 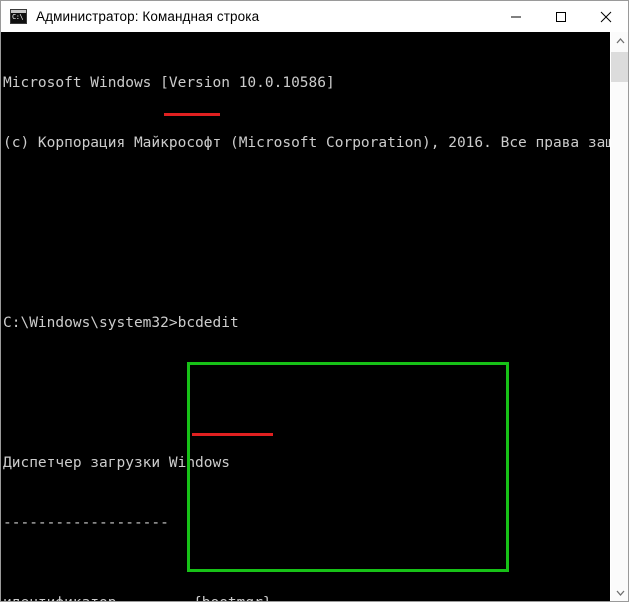 What do you see at coordinates (192, 114) in the screenshot?
I see `command-underline-annotation` at bounding box center [192, 114].